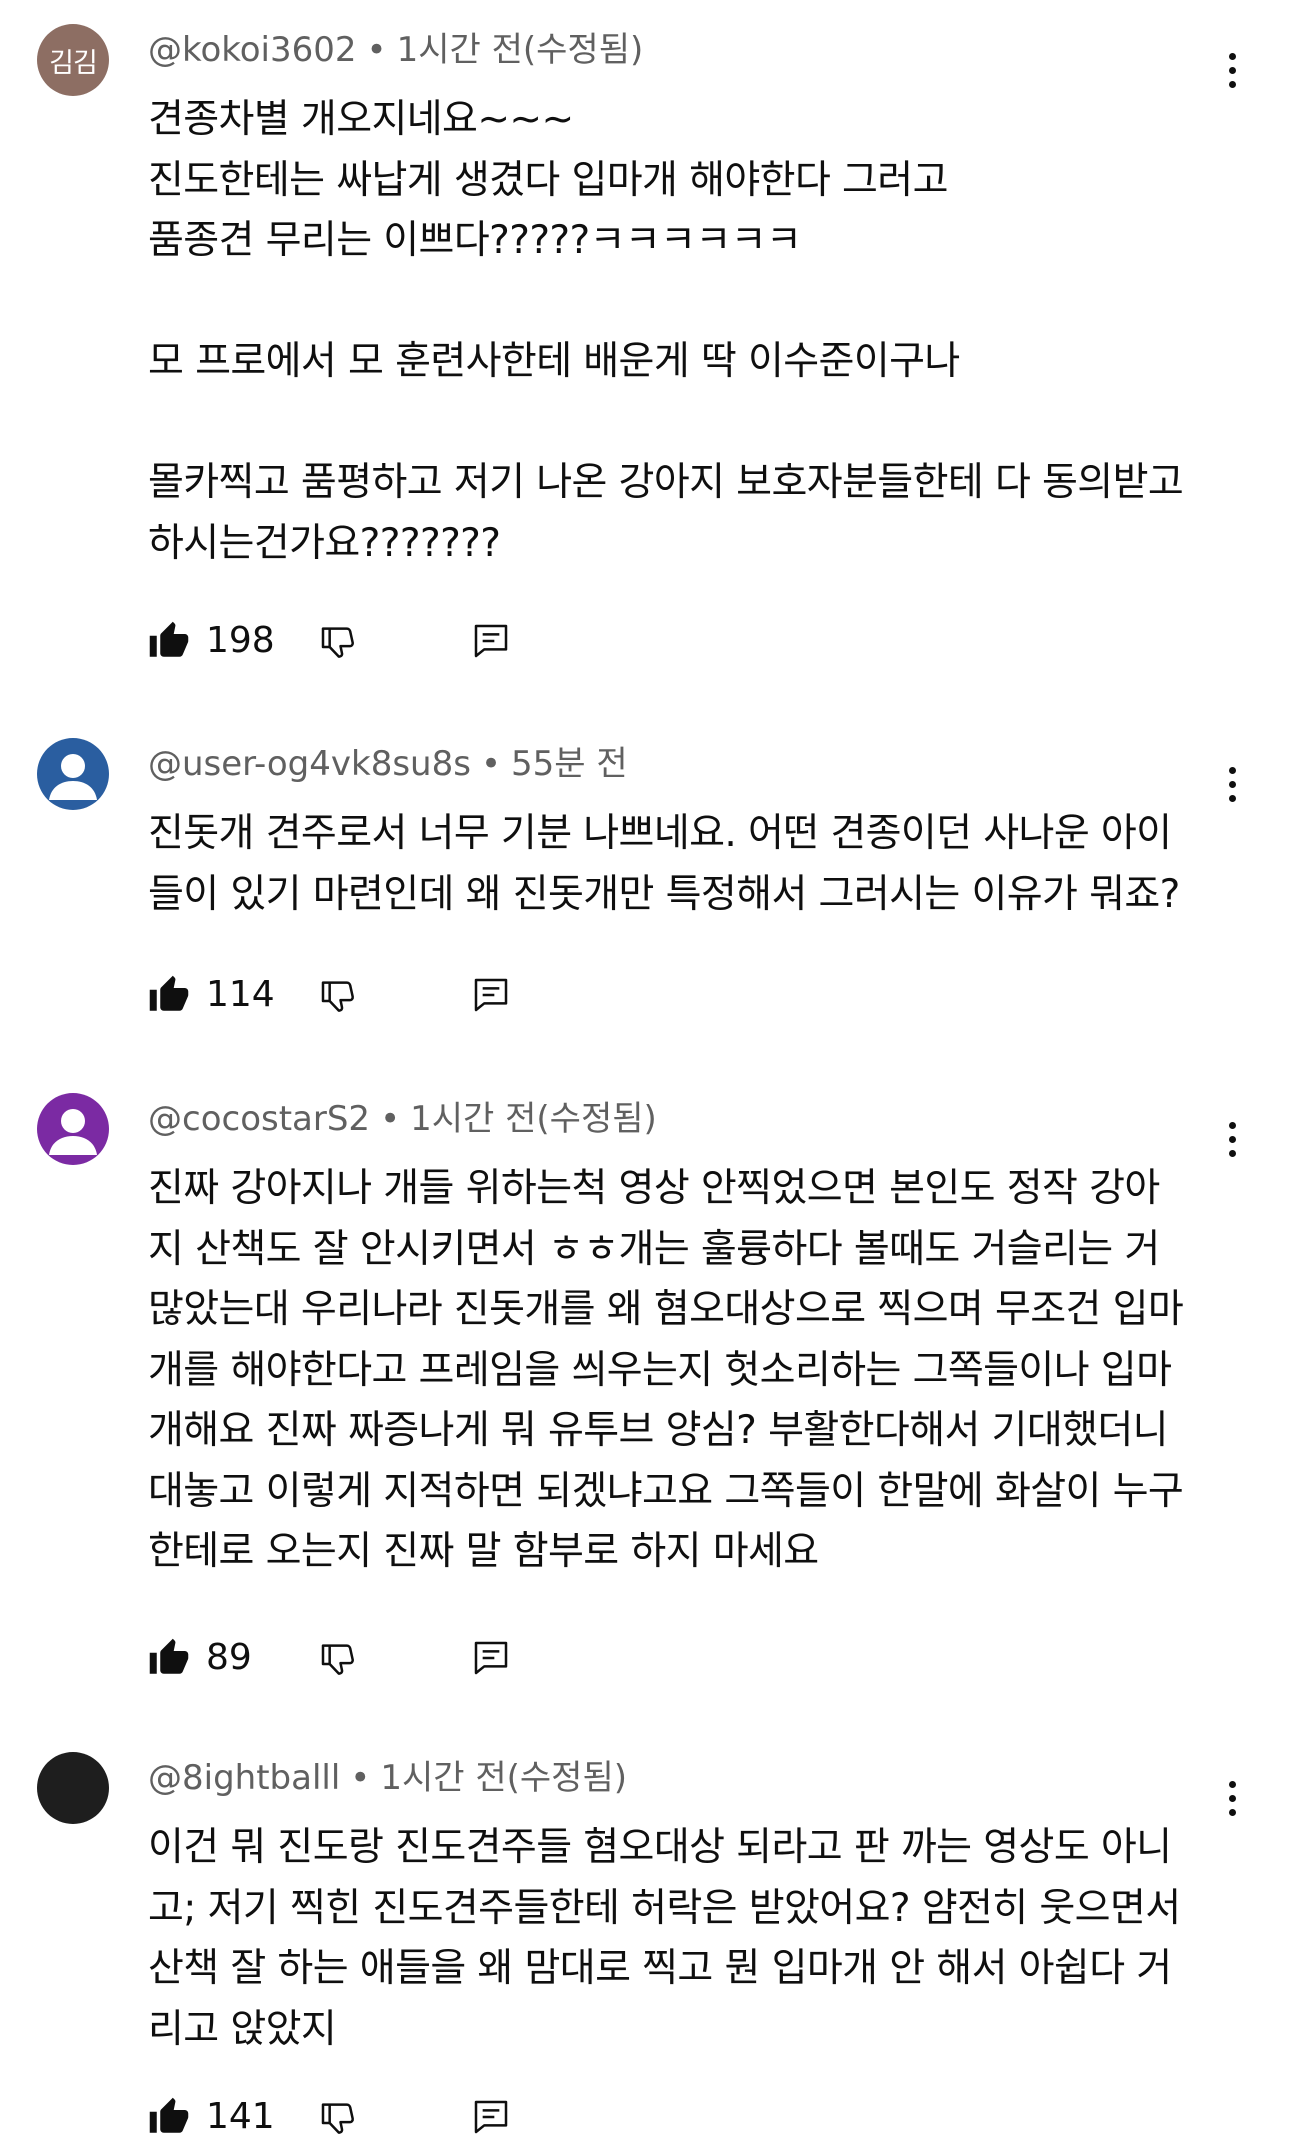 Image resolution: width=1290 pixels, height=2146 pixels. What do you see at coordinates (569, 764) in the screenshot?
I see `comment-time: 55분 전` at bounding box center [569, 764].